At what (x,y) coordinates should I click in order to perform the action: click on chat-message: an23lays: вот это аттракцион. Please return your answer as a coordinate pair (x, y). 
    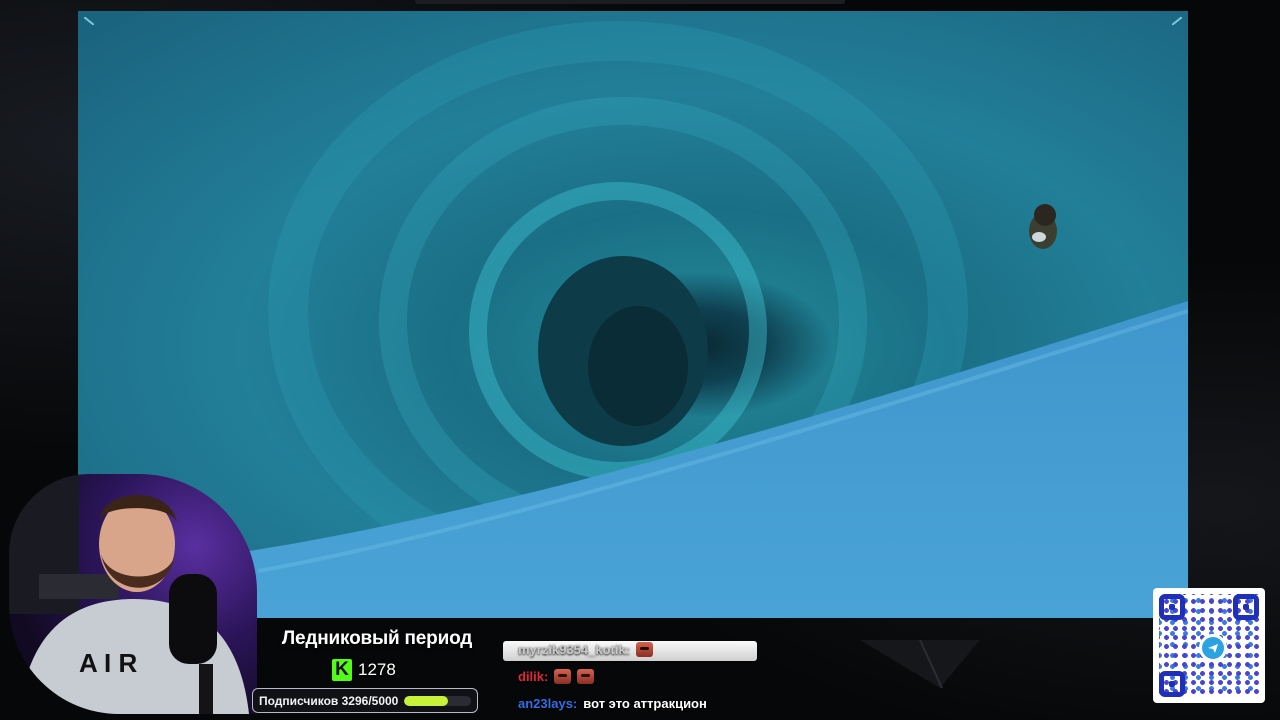
    Looking at the image, I should click on (612, 703).